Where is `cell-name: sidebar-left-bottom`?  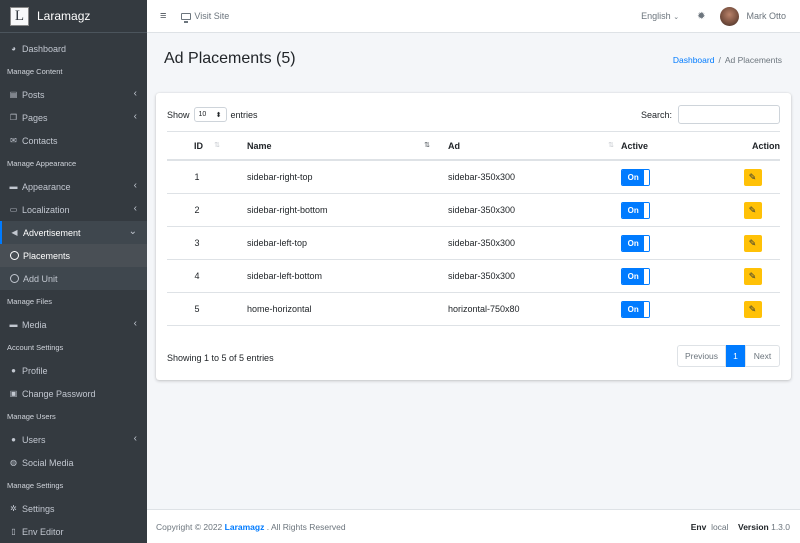 cell-name: sidebar-left-bottom is located at coordinates (285, 276).